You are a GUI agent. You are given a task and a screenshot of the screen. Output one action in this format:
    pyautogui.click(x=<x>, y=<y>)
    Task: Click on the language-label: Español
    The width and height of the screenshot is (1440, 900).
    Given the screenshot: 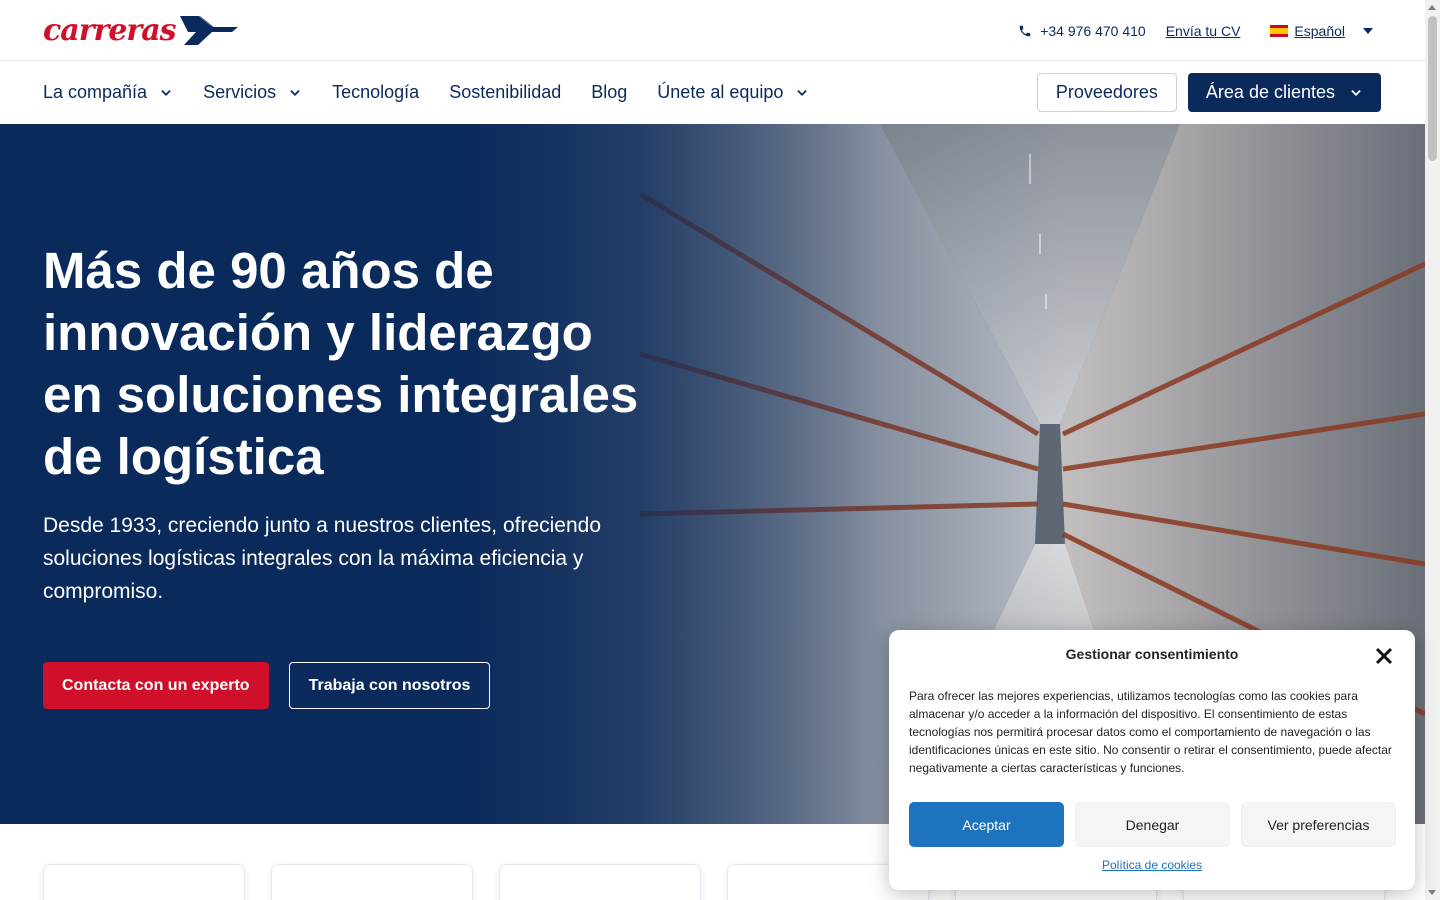 What is the action you would take?
    pyautogui.click(x=1319, y=30)
    